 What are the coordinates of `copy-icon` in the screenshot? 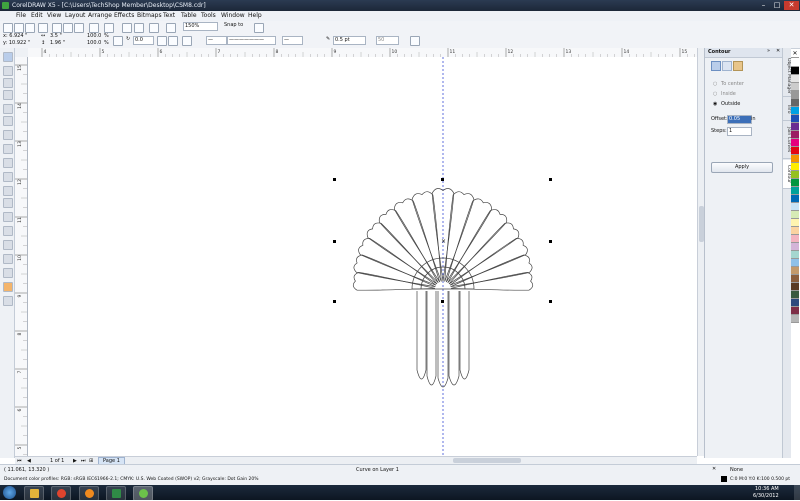 It's located at (68, 28).